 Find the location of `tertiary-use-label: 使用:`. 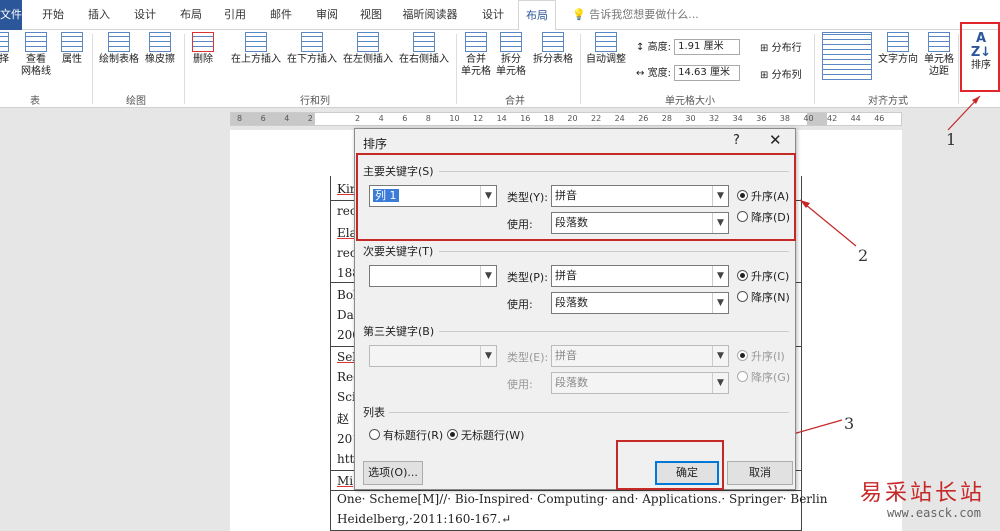

tertiary-use-label: 使用: is located at coordinates (520, 384).